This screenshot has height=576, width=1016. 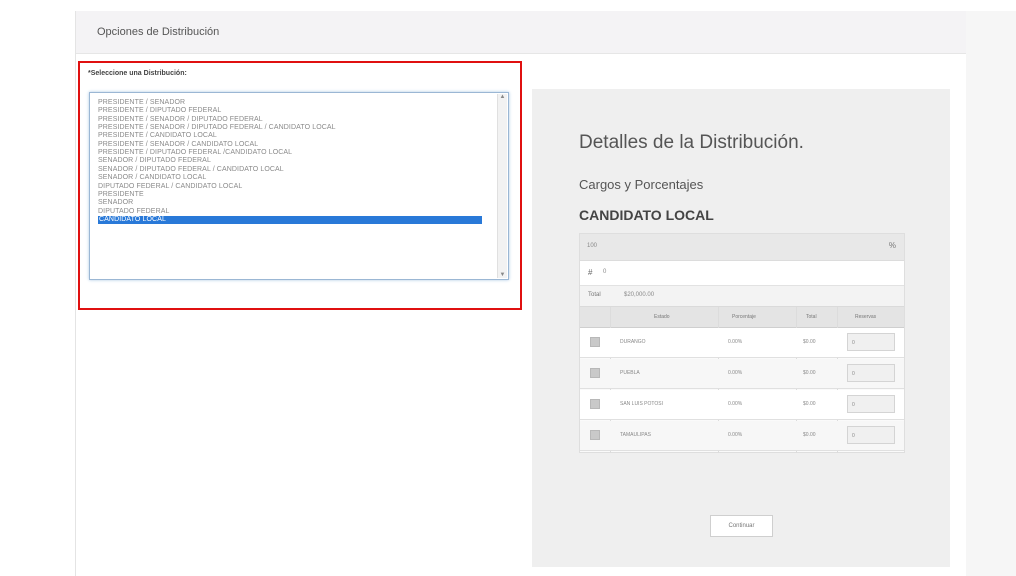 I want to click on row-estado: TAMAULIPAS, so click(x=635, y=435).